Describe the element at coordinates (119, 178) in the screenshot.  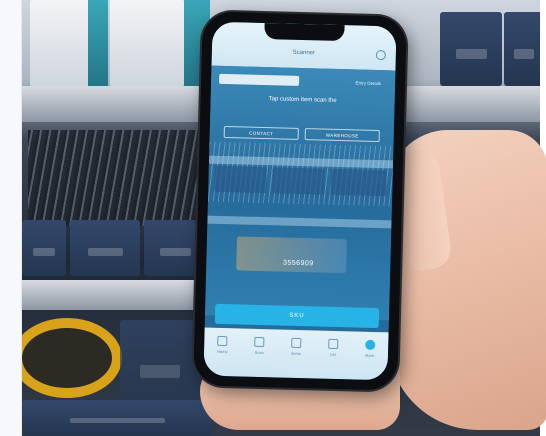
I see `hanging-cables` at that location.